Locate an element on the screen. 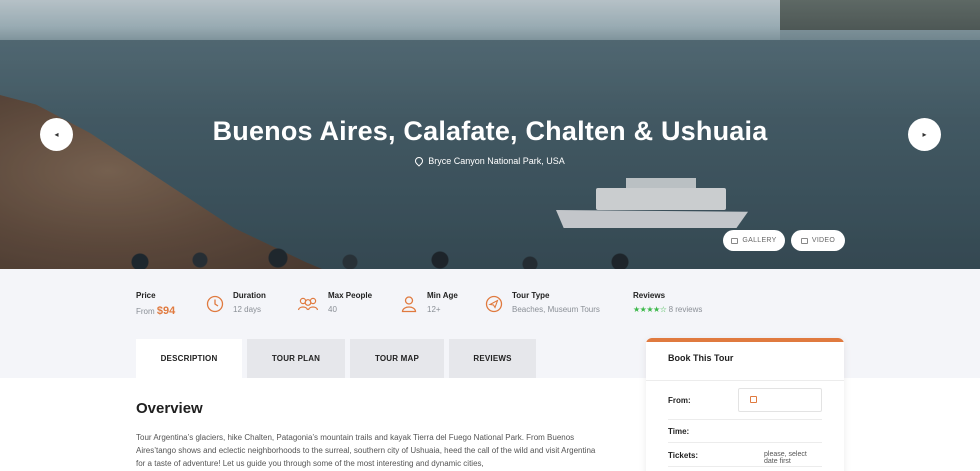 The image size is (980, 471). paper-plane-icon is located at coordinates (494, 304).